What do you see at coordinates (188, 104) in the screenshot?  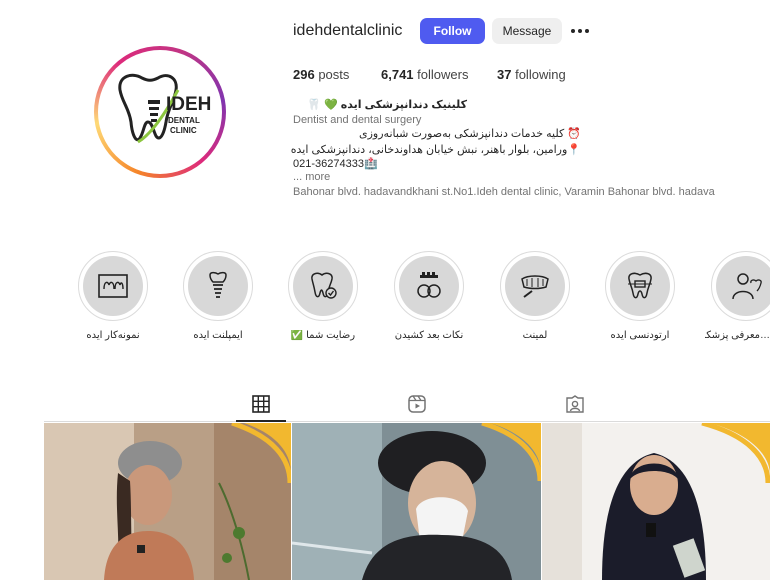 I see `logo-text-main: IDEH` at bounding box center [188, 104].